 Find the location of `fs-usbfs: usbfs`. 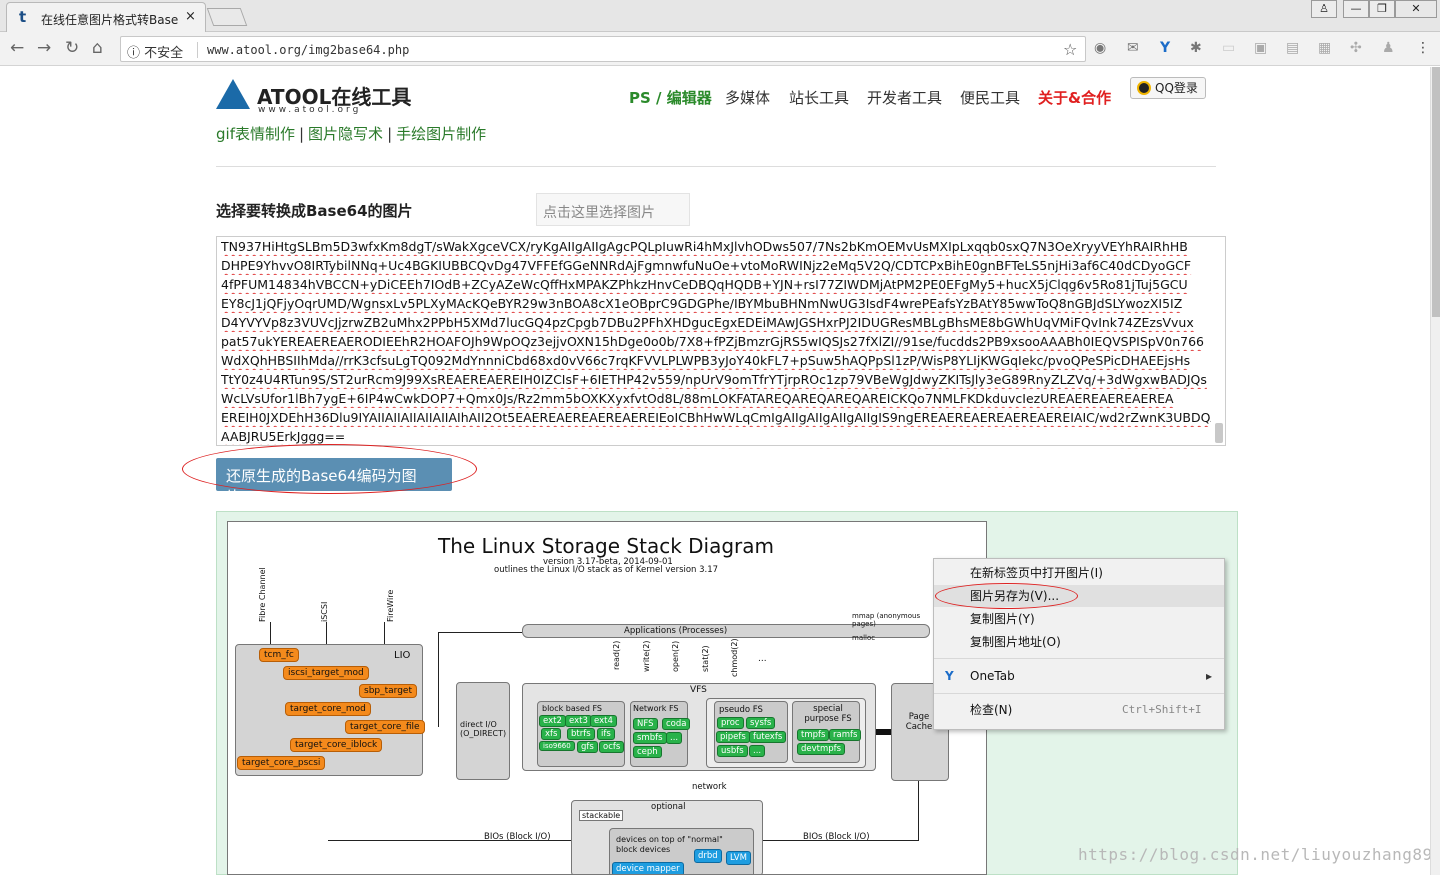

fs-usbfs: usbfs is located at coordinates (732, 751).